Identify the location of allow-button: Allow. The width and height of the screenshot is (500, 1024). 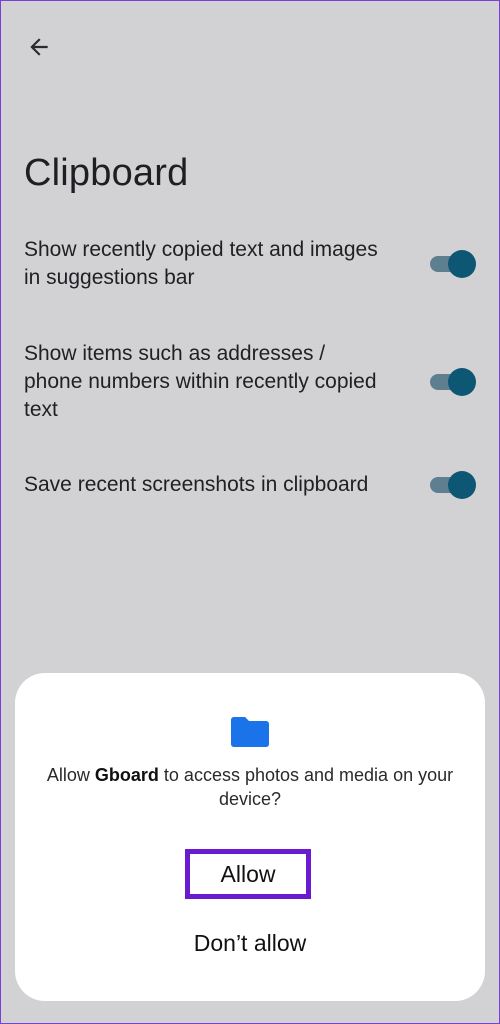
(248, 874).